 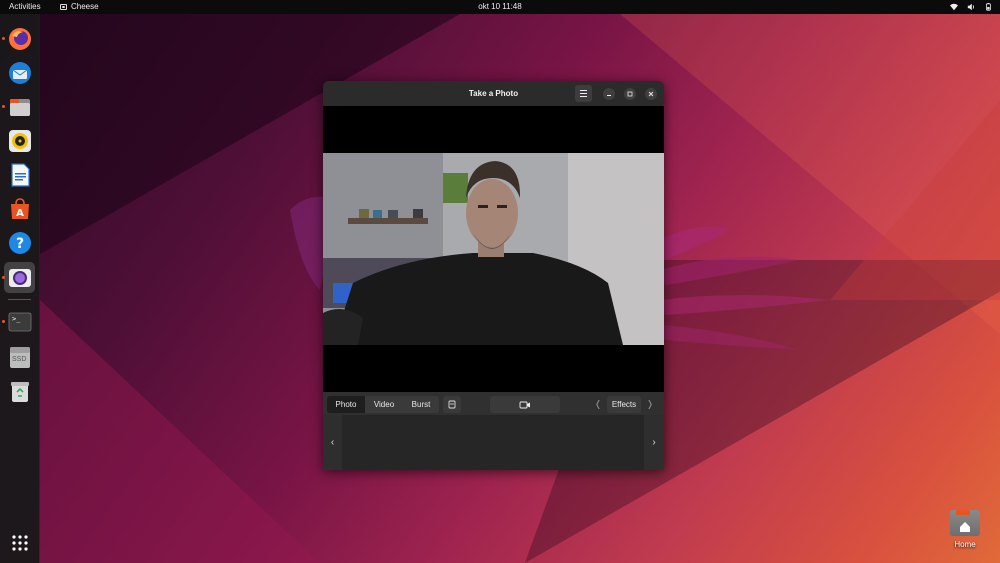 I want to click on software-icon: A, so click(x=19, y=208).